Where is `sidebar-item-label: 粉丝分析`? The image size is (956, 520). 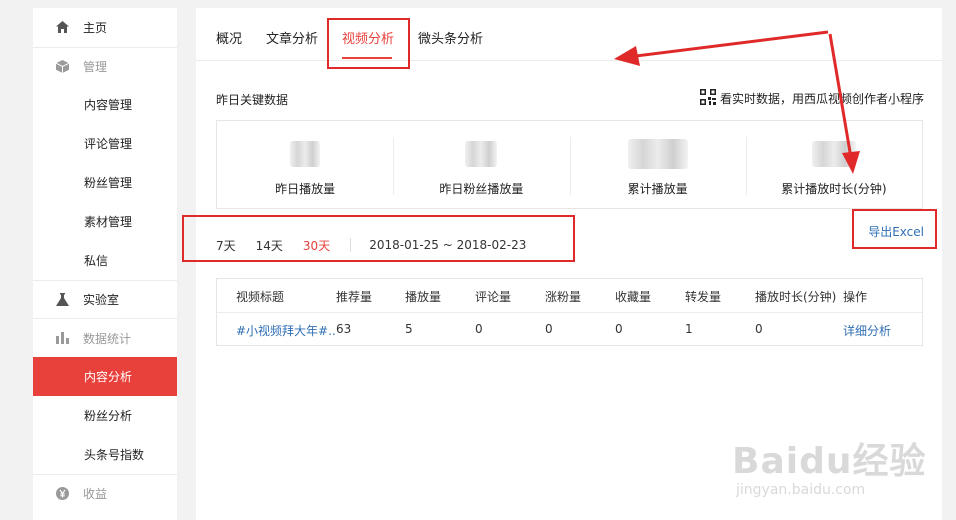 sidebar-item-label: 粉丝分析 is located at coordinates (108, 415).